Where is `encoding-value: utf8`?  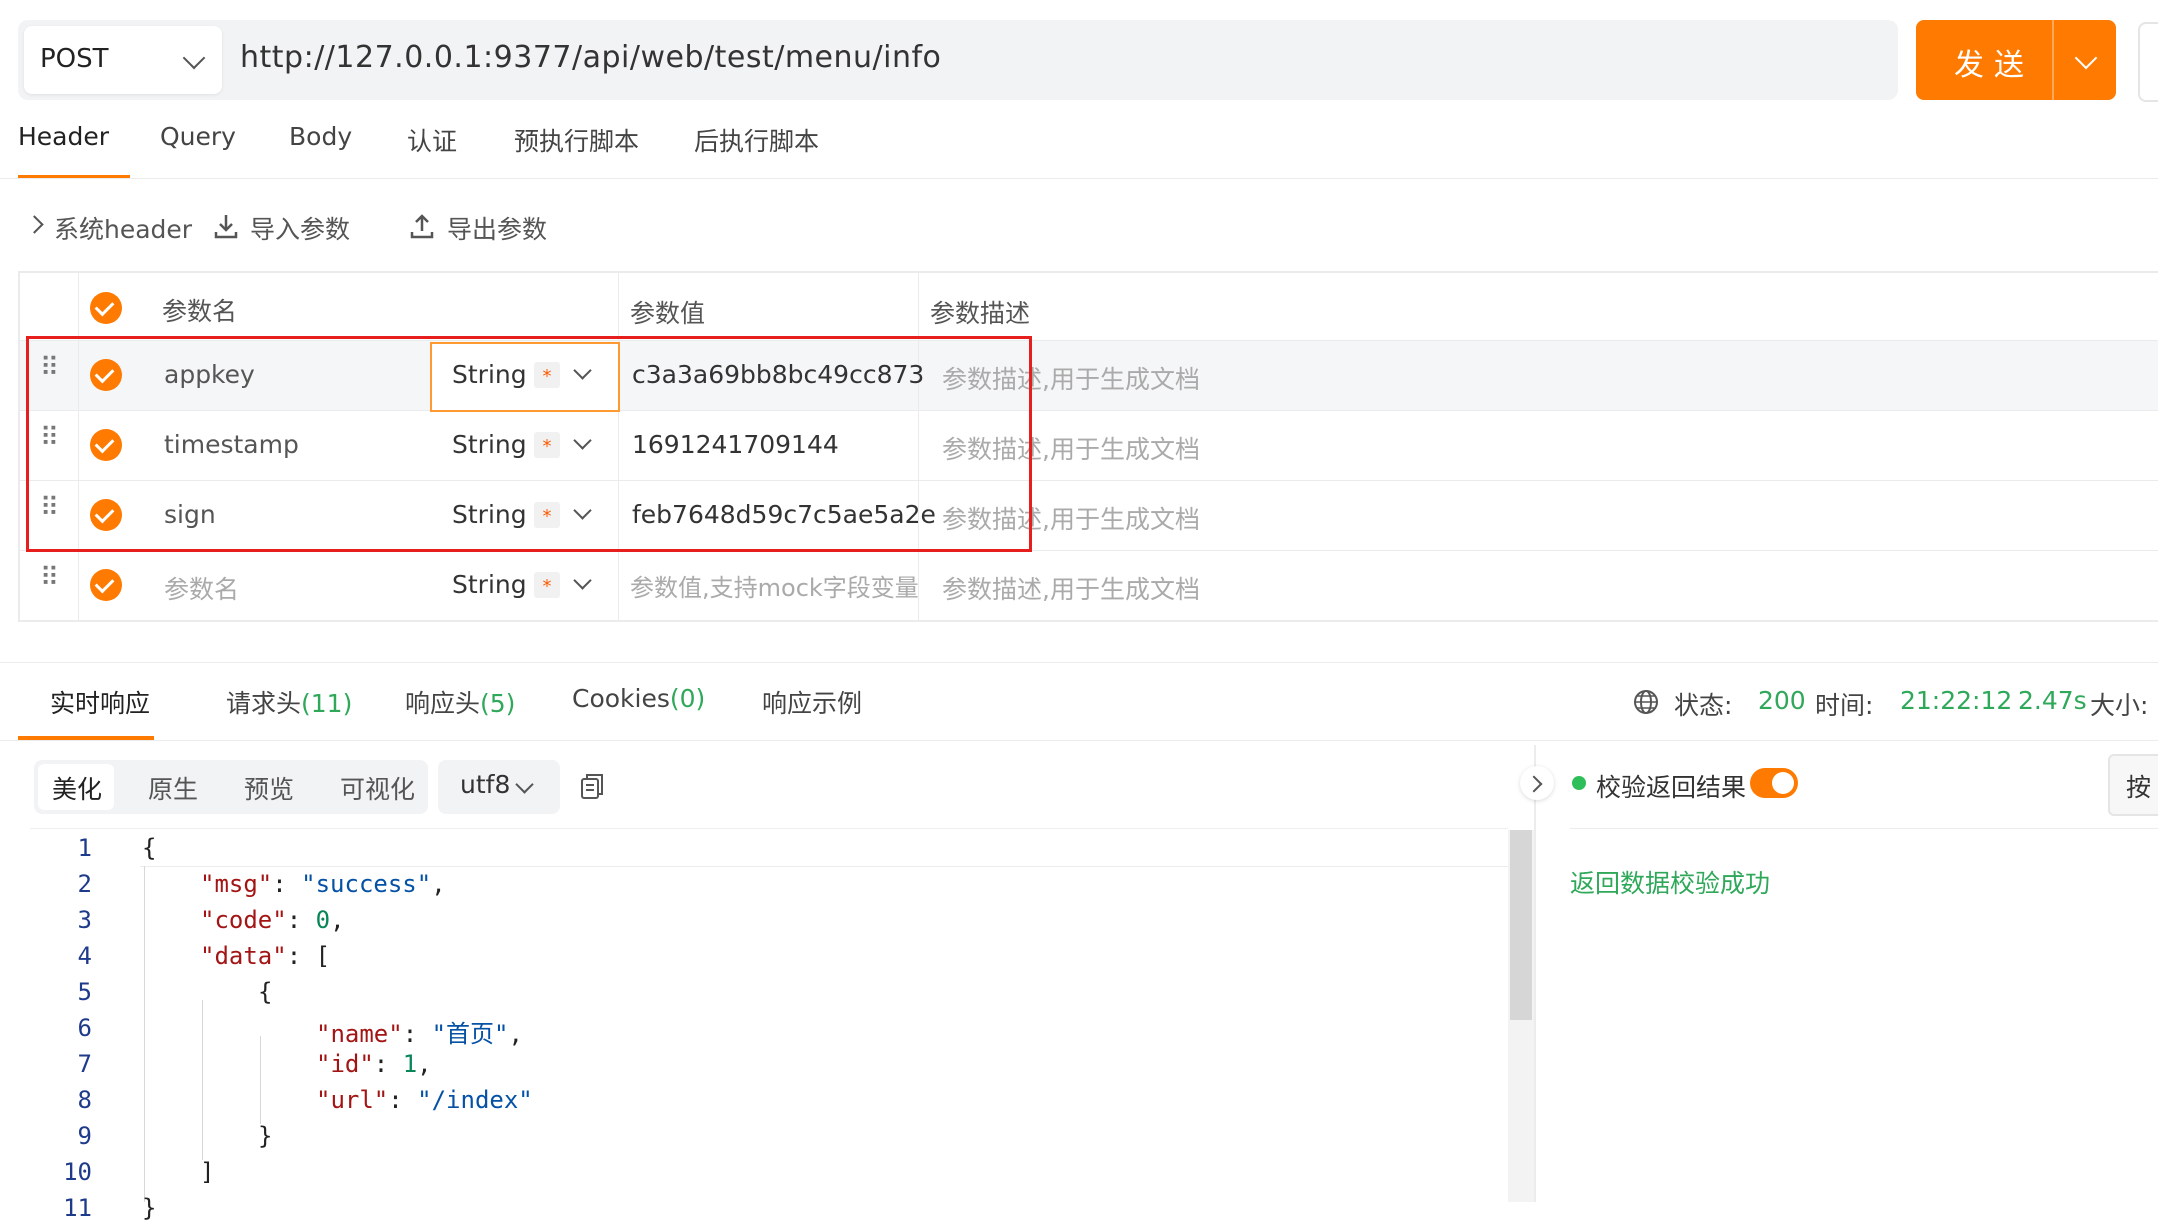 encoding-value: utf8 is located at coordinates (485, 784).